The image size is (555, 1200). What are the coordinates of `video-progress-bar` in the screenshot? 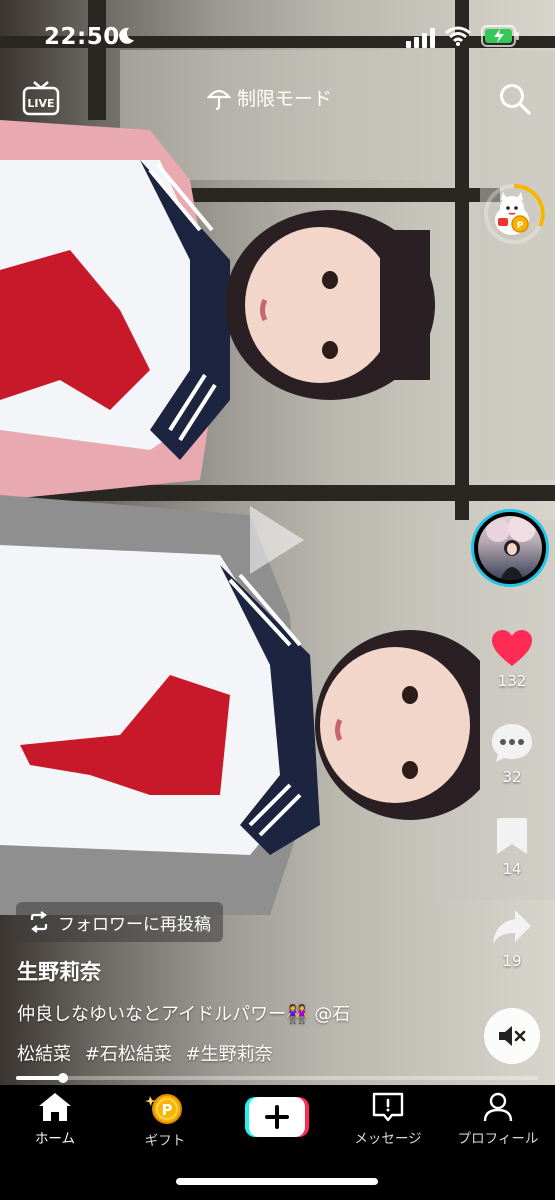 It's located at (277, 1078).